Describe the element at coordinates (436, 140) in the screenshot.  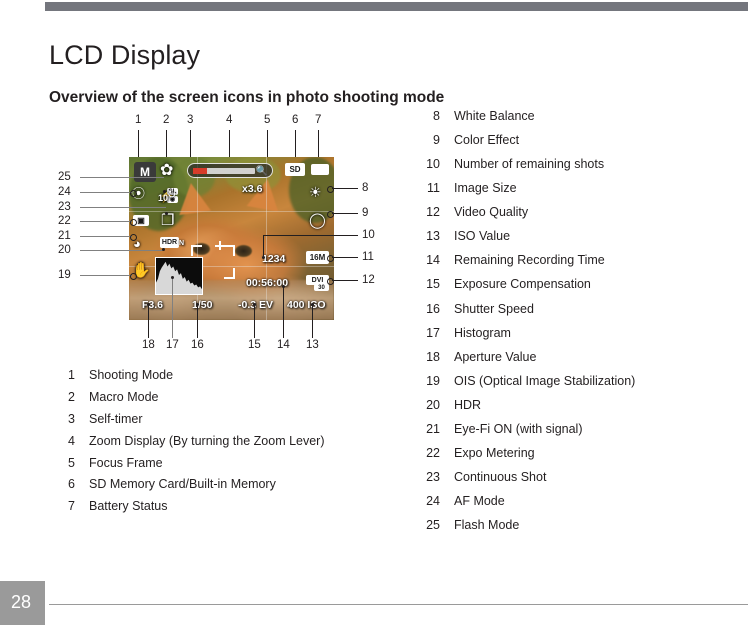
I see `legend-right-number: 9` at that location.